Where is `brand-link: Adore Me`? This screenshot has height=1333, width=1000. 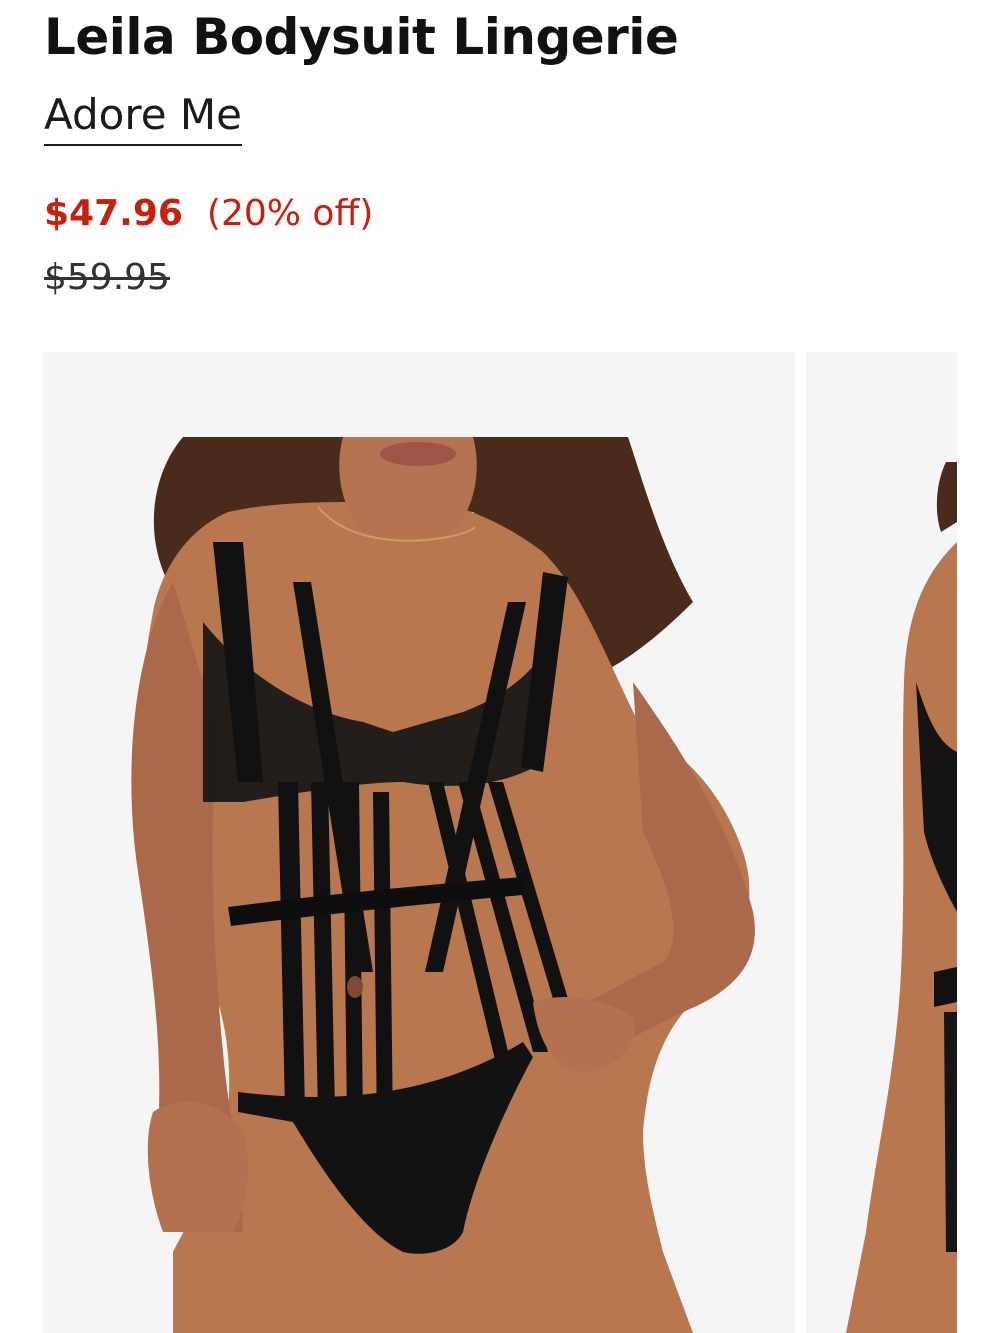
brand-link: Adore Me is located at coordinates (143, 117).